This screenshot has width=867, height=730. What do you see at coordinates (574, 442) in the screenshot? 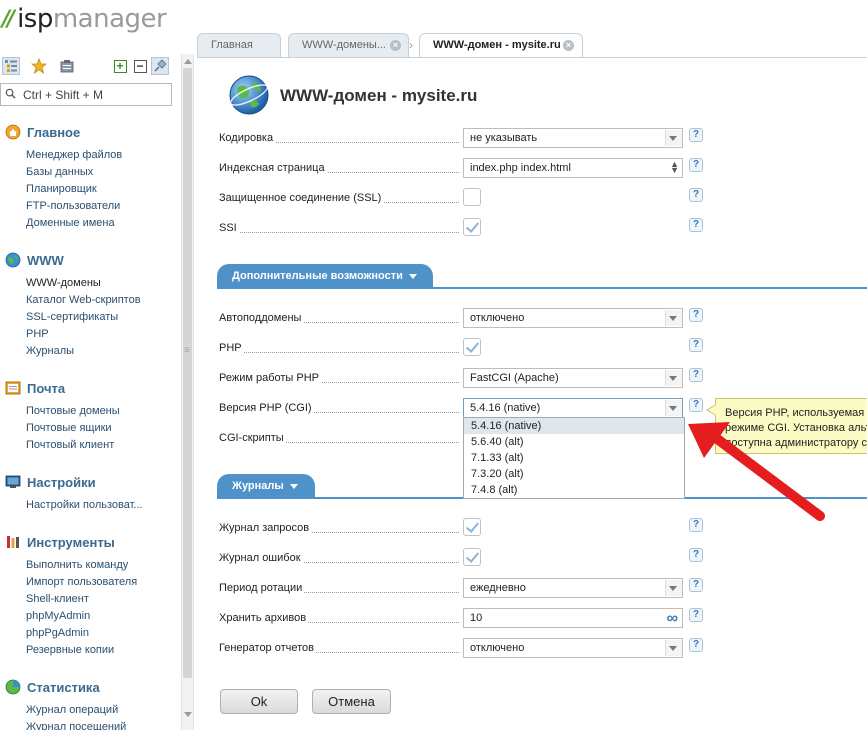
I see `dropdown-option: 5.6.40 (alt)` at bounding box center [574, 442].